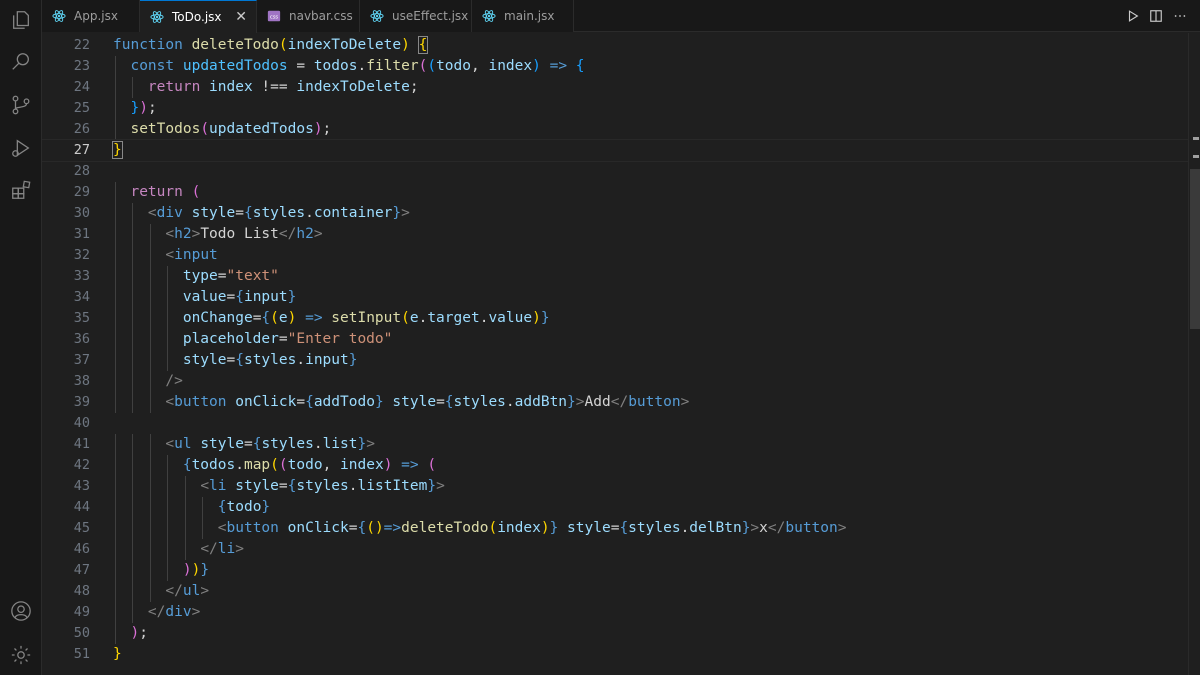 This screenshot has width=1200, height=675. What do you see at coordinates (763, 528) in the screenshot?
I see `code-token: x` at bounding box center [763, 528].